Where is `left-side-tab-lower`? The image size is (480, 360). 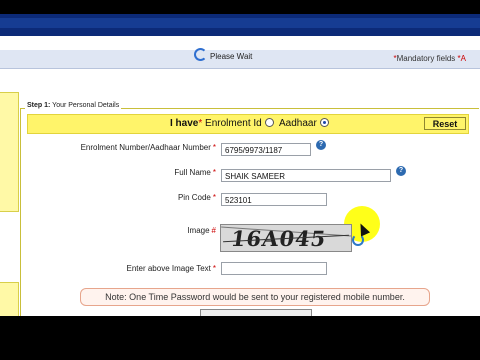
left-side-tab-lower is located at coordinates (9, 300).